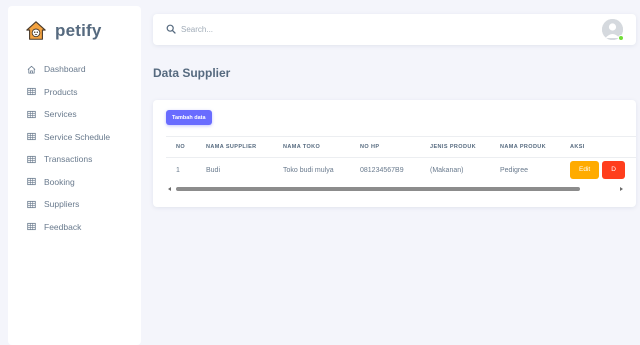 Image resolution: width=640 pixels, height=345 pixels. I want to click on sidebar-item-suppliers: Suppliers, so click(74, 204).